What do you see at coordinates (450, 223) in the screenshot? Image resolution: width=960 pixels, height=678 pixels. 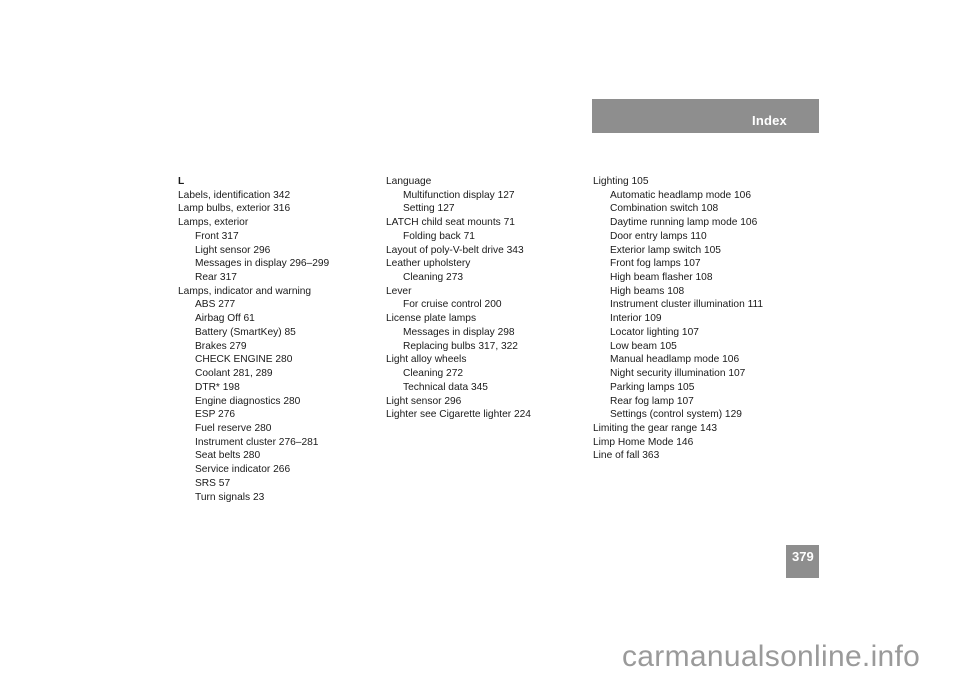 I see `index-entry: LATCH child seat mounts 71` at bounding box center [450, 223].